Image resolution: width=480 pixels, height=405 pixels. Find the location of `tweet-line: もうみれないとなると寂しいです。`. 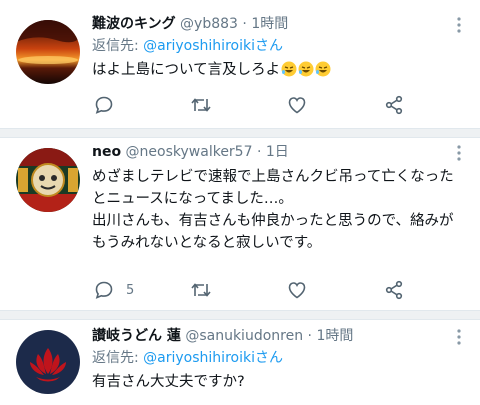

tweet-line: もうみれないとなると寂しいです。 is located at coordinates (207, 243).